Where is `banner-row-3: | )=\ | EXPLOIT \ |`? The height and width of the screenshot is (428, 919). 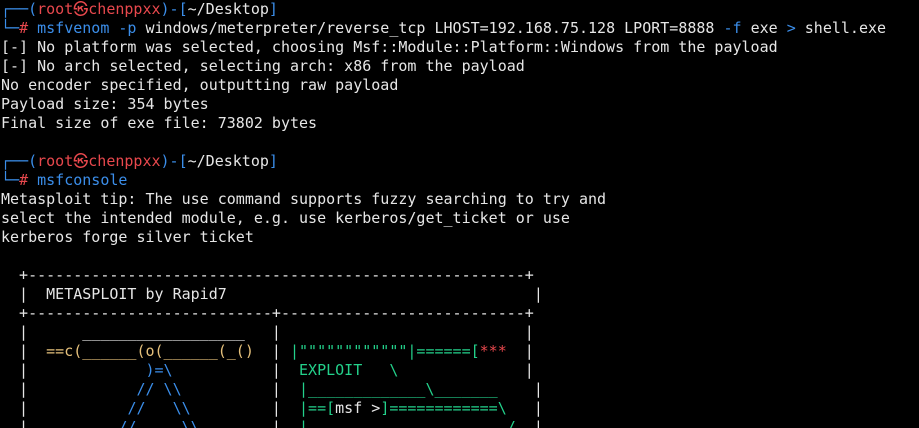 banner-row-3: | )=\ | EXPLOIT \ | is located at coordinates (267, 370).